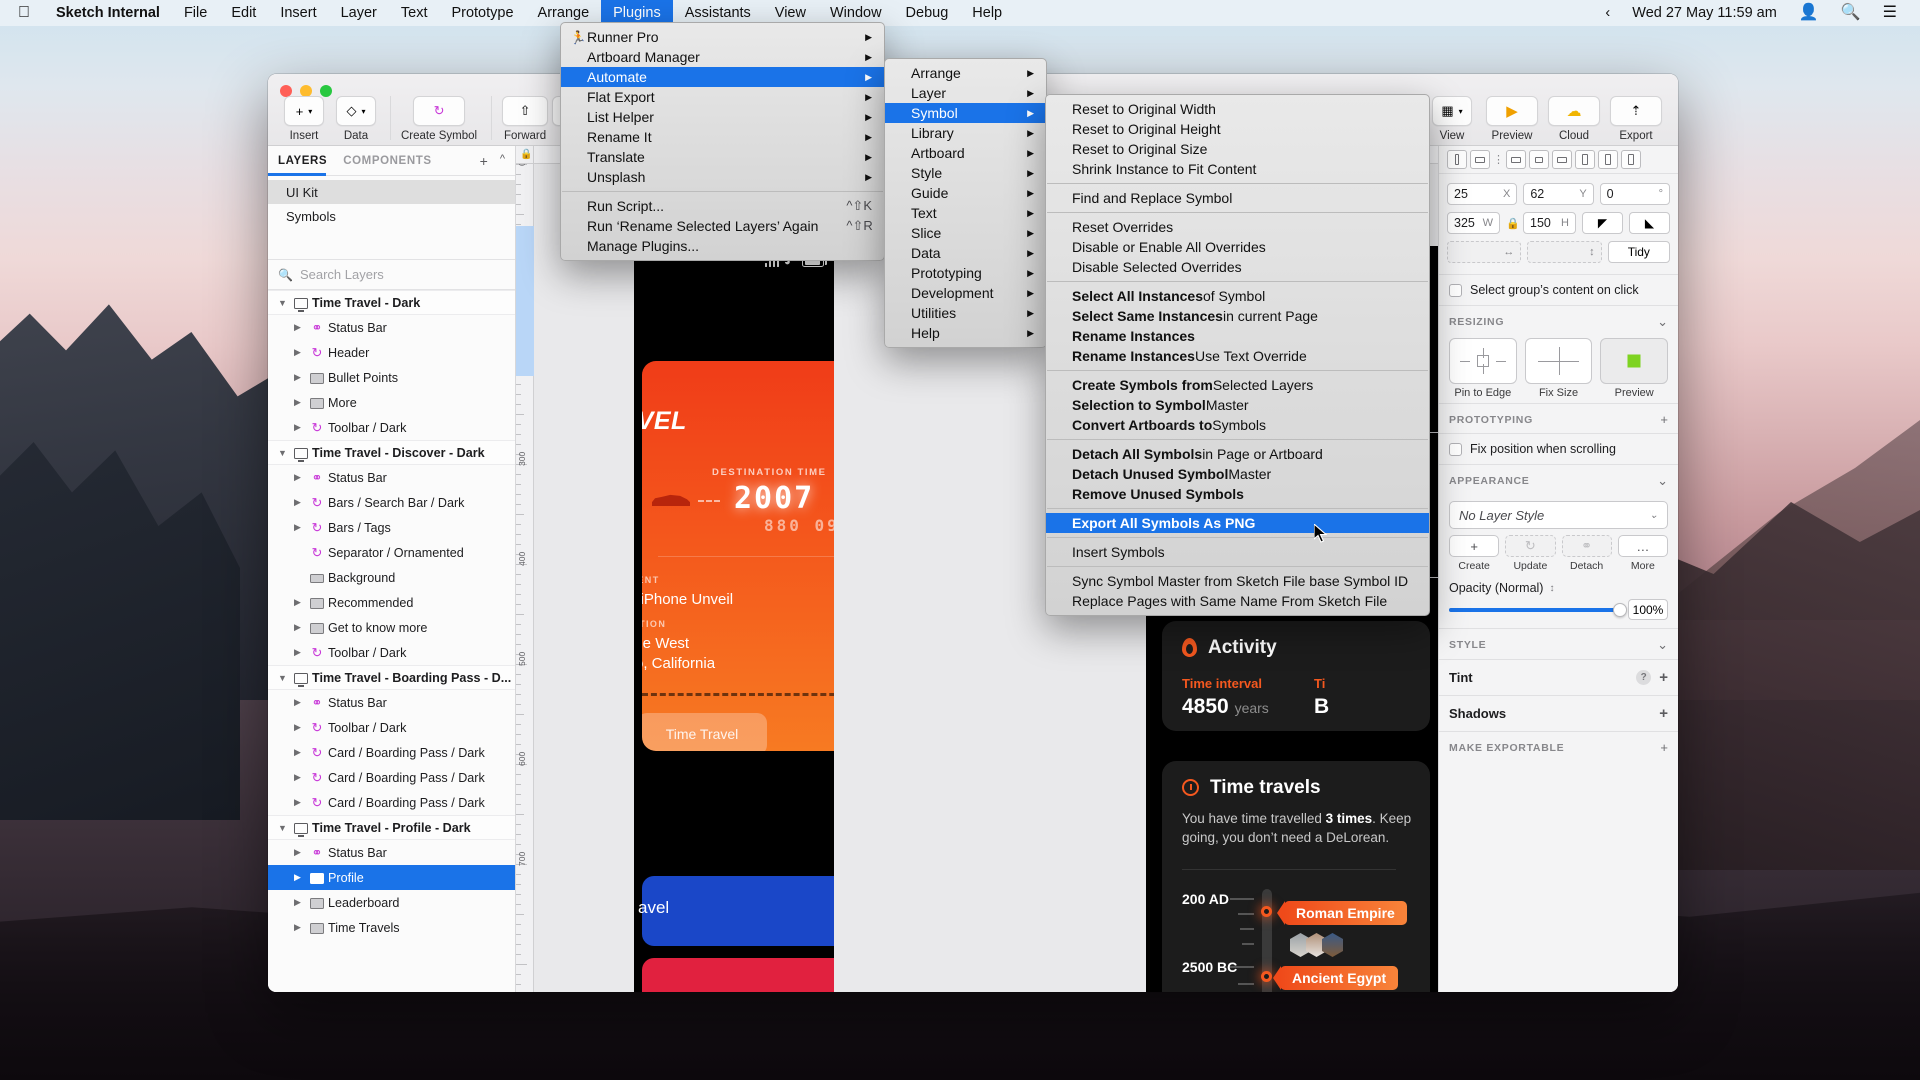  Describe the element at coordinates (1620, 609) in the screenshot. I see `opacity-knob` at that location.